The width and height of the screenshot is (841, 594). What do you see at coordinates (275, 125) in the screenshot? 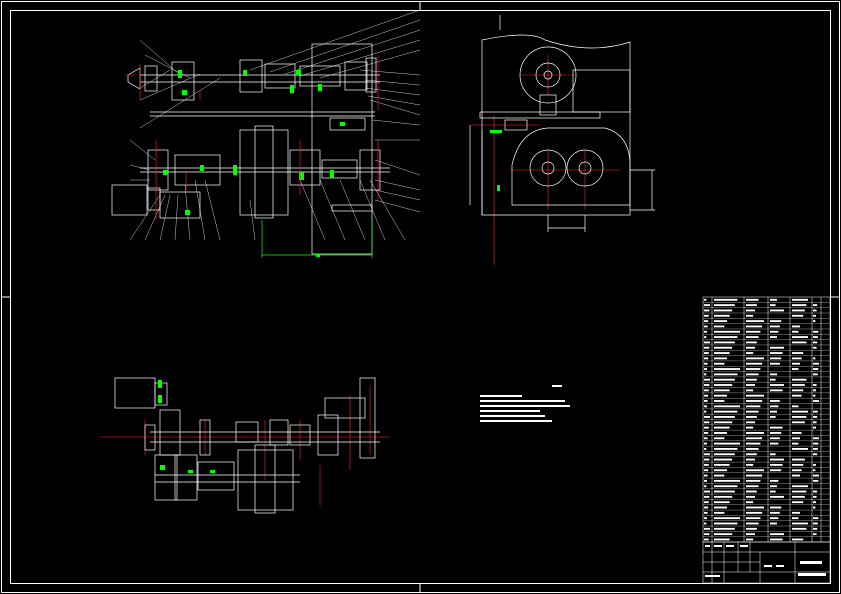
I see `leader-lines-top-left` at bounding box center [275, 125].